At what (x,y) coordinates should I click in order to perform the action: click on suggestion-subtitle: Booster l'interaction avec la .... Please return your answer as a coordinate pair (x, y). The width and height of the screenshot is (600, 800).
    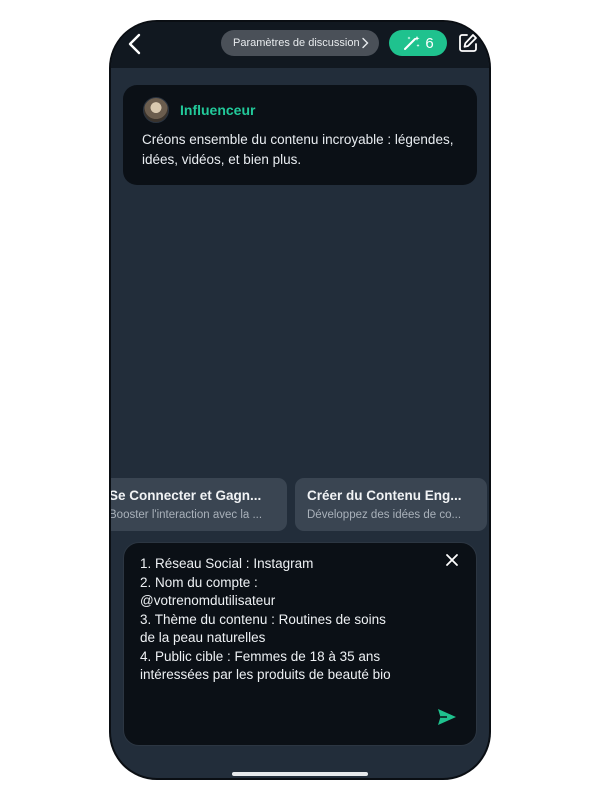
    Looking at the image, I should click on (187, 515).